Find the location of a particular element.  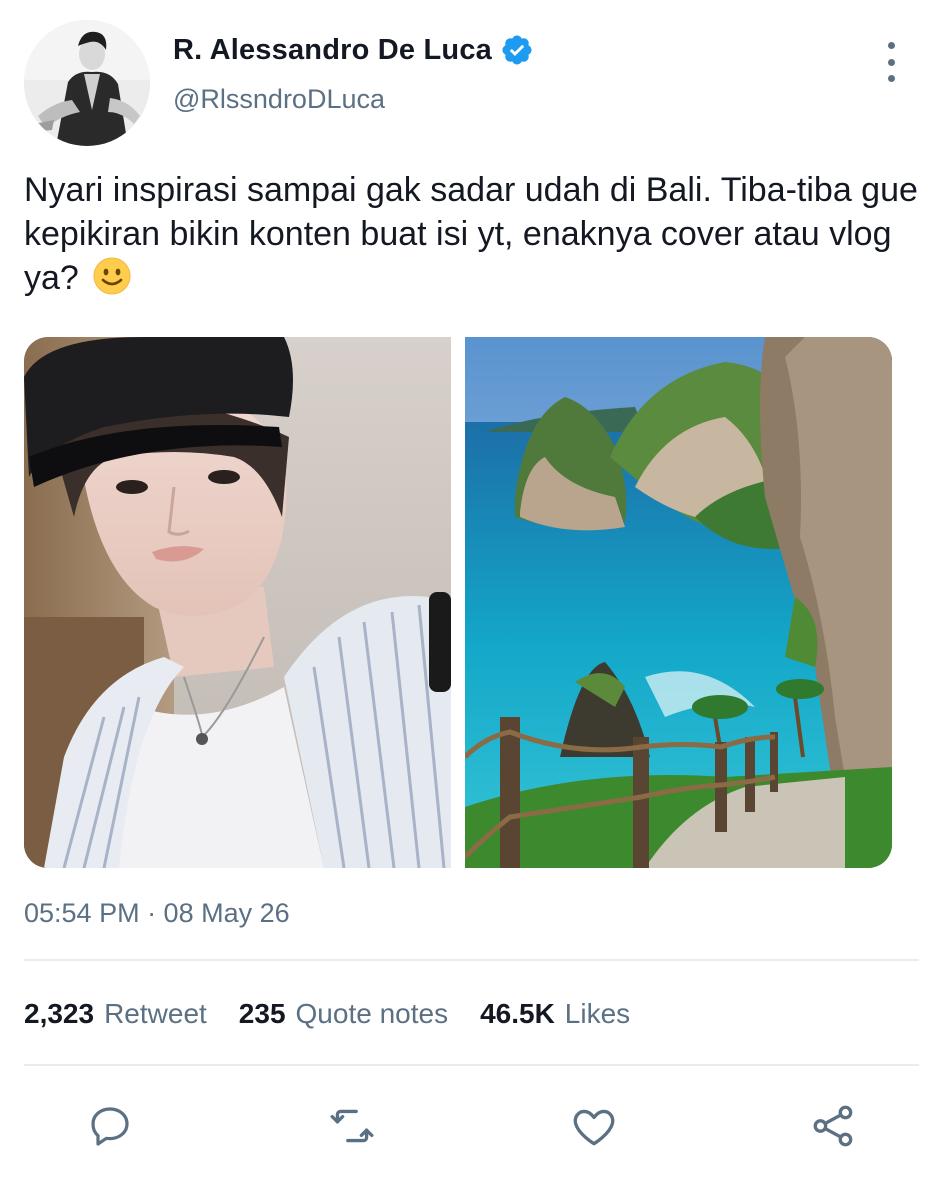

retweet-icon is located at coordinates (352, 1126).